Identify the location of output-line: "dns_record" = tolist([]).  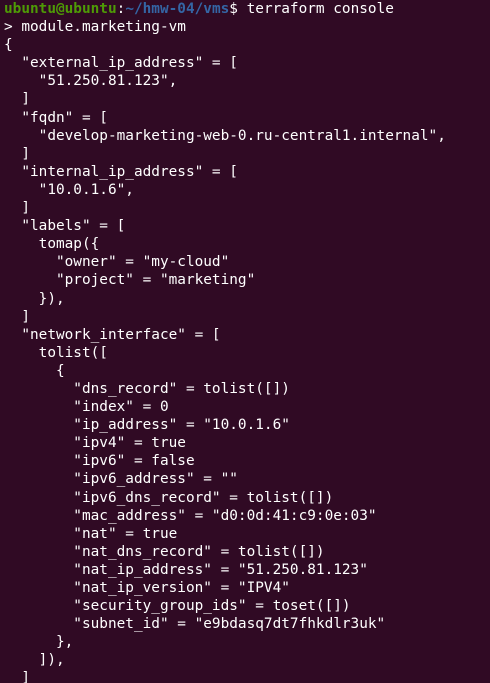
(147, 388).